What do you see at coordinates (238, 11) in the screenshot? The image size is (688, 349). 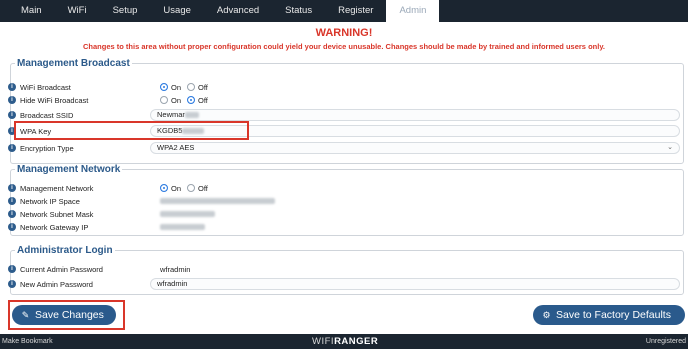 I see `tab-advanced: Advanced` at bounding box center [238, 11].